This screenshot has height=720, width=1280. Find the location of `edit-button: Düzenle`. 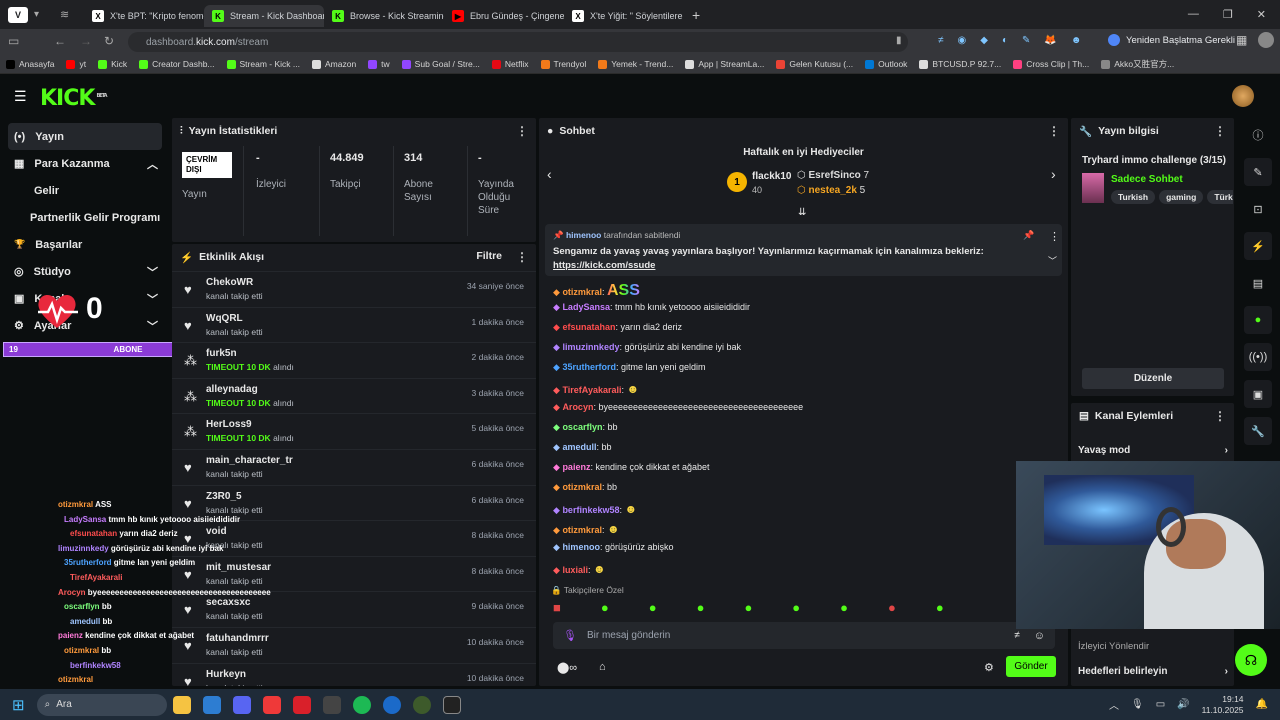

edit-button: Düzenle is located at coordinates (1153, 378).